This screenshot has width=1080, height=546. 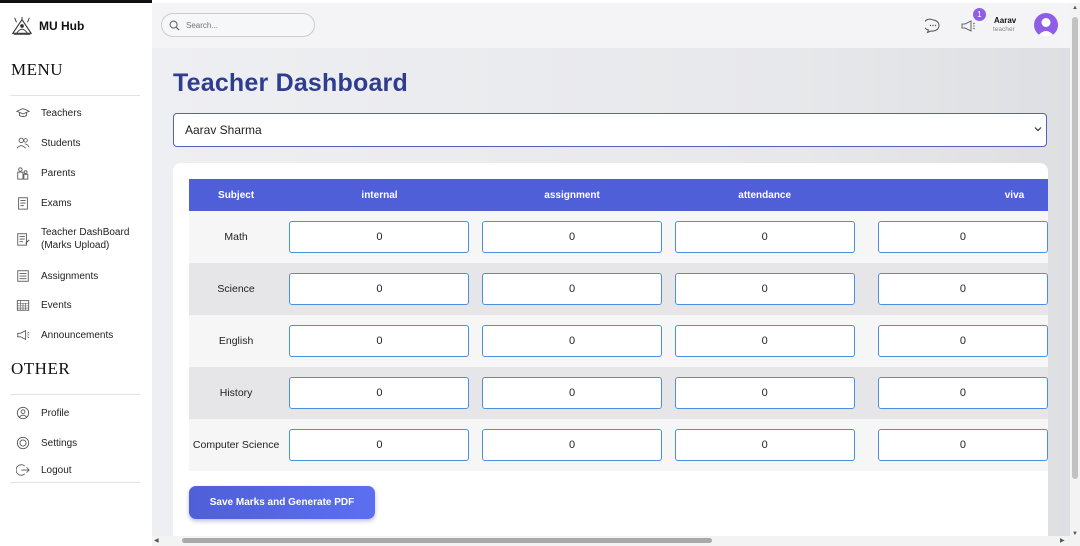 I want to click on sidebar-item-teacher-dashboard: Teacher DashBoard (Marks Upload), so click(x=76, y=239).